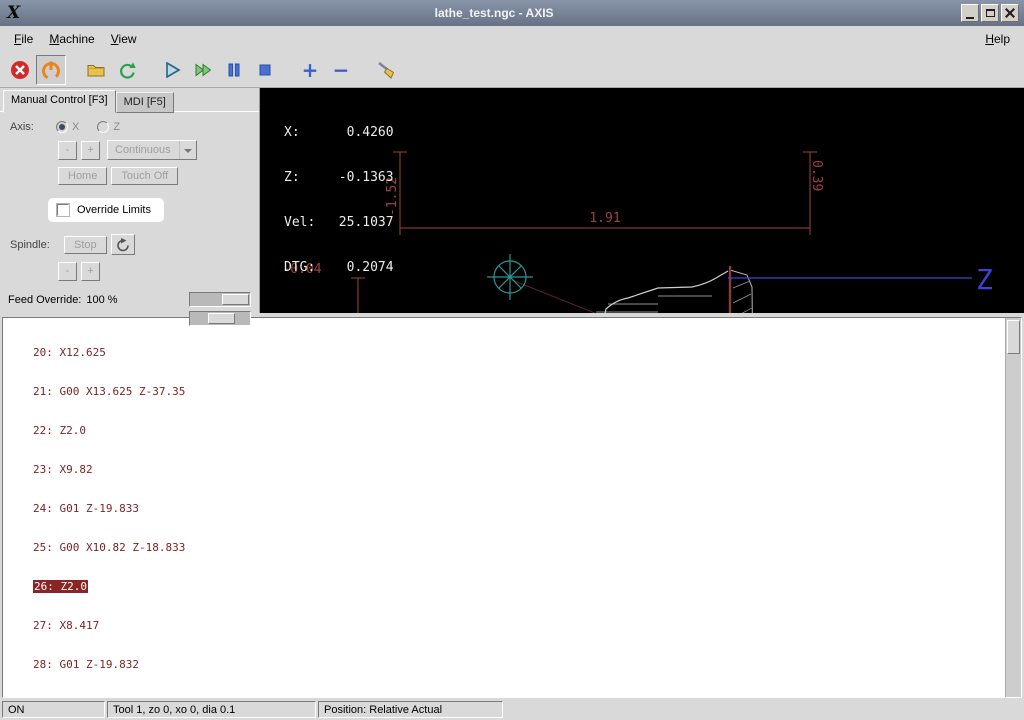 This screenshot has height=720, width=1024. Describe the element at coordinates (235, 299) in the screenshot. I see `feed-override-slider-thumb` at that location.